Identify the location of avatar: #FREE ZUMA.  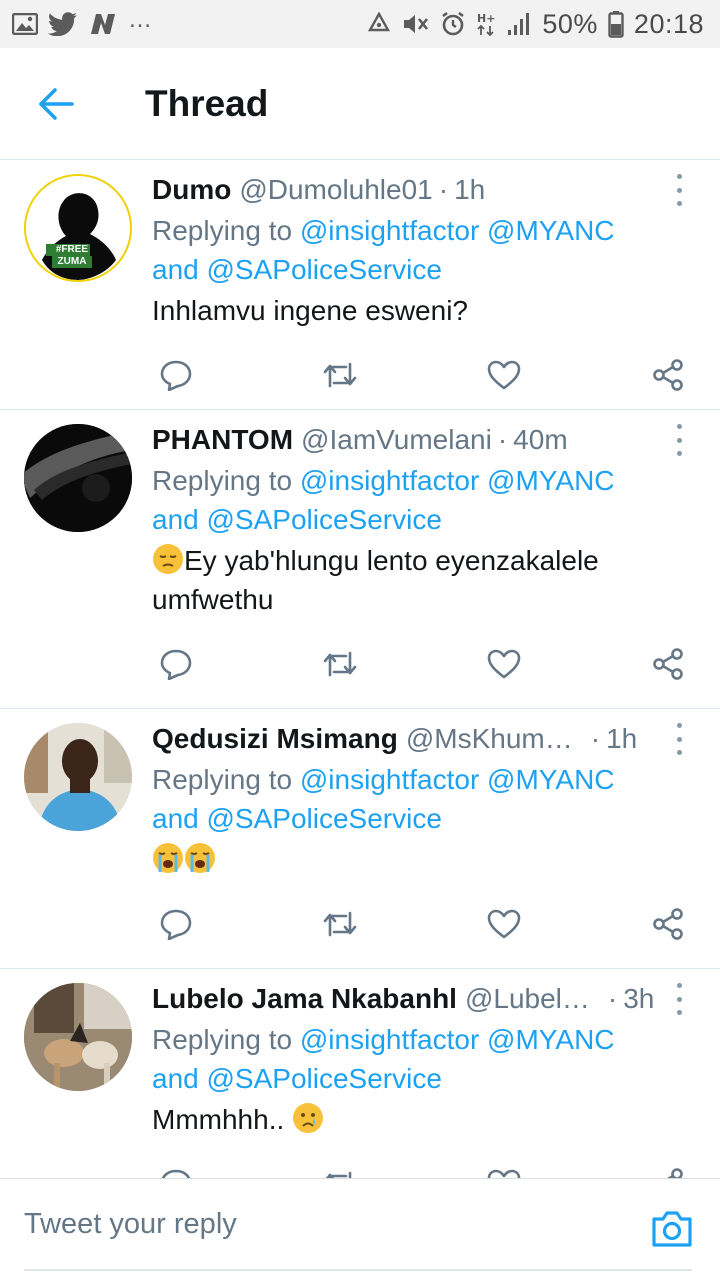
(78, 228).